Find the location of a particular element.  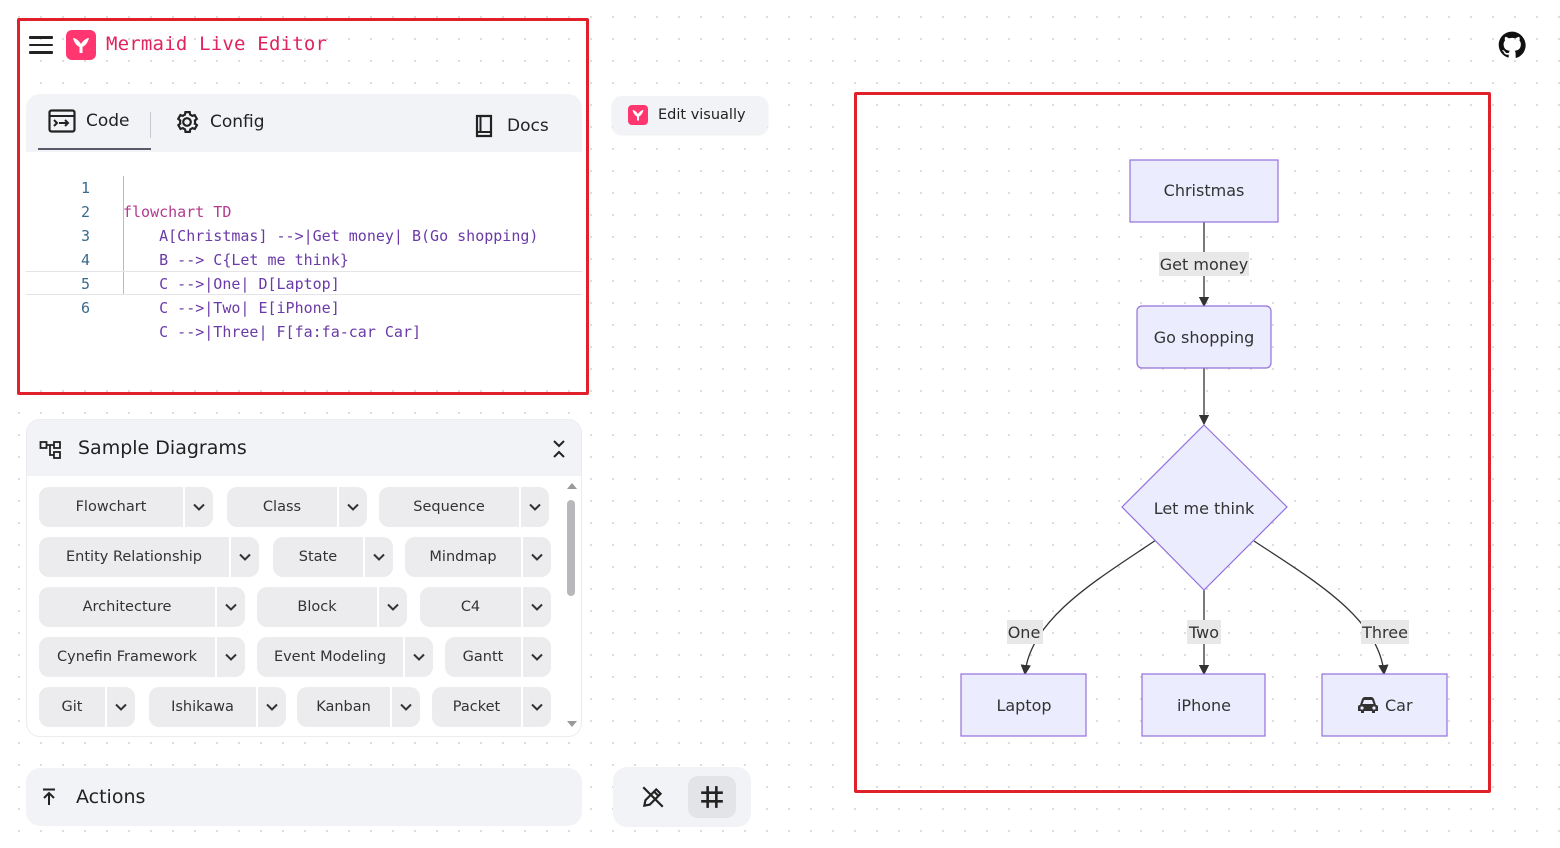

node-label: Christmas is located at coordinates (1204, 190).